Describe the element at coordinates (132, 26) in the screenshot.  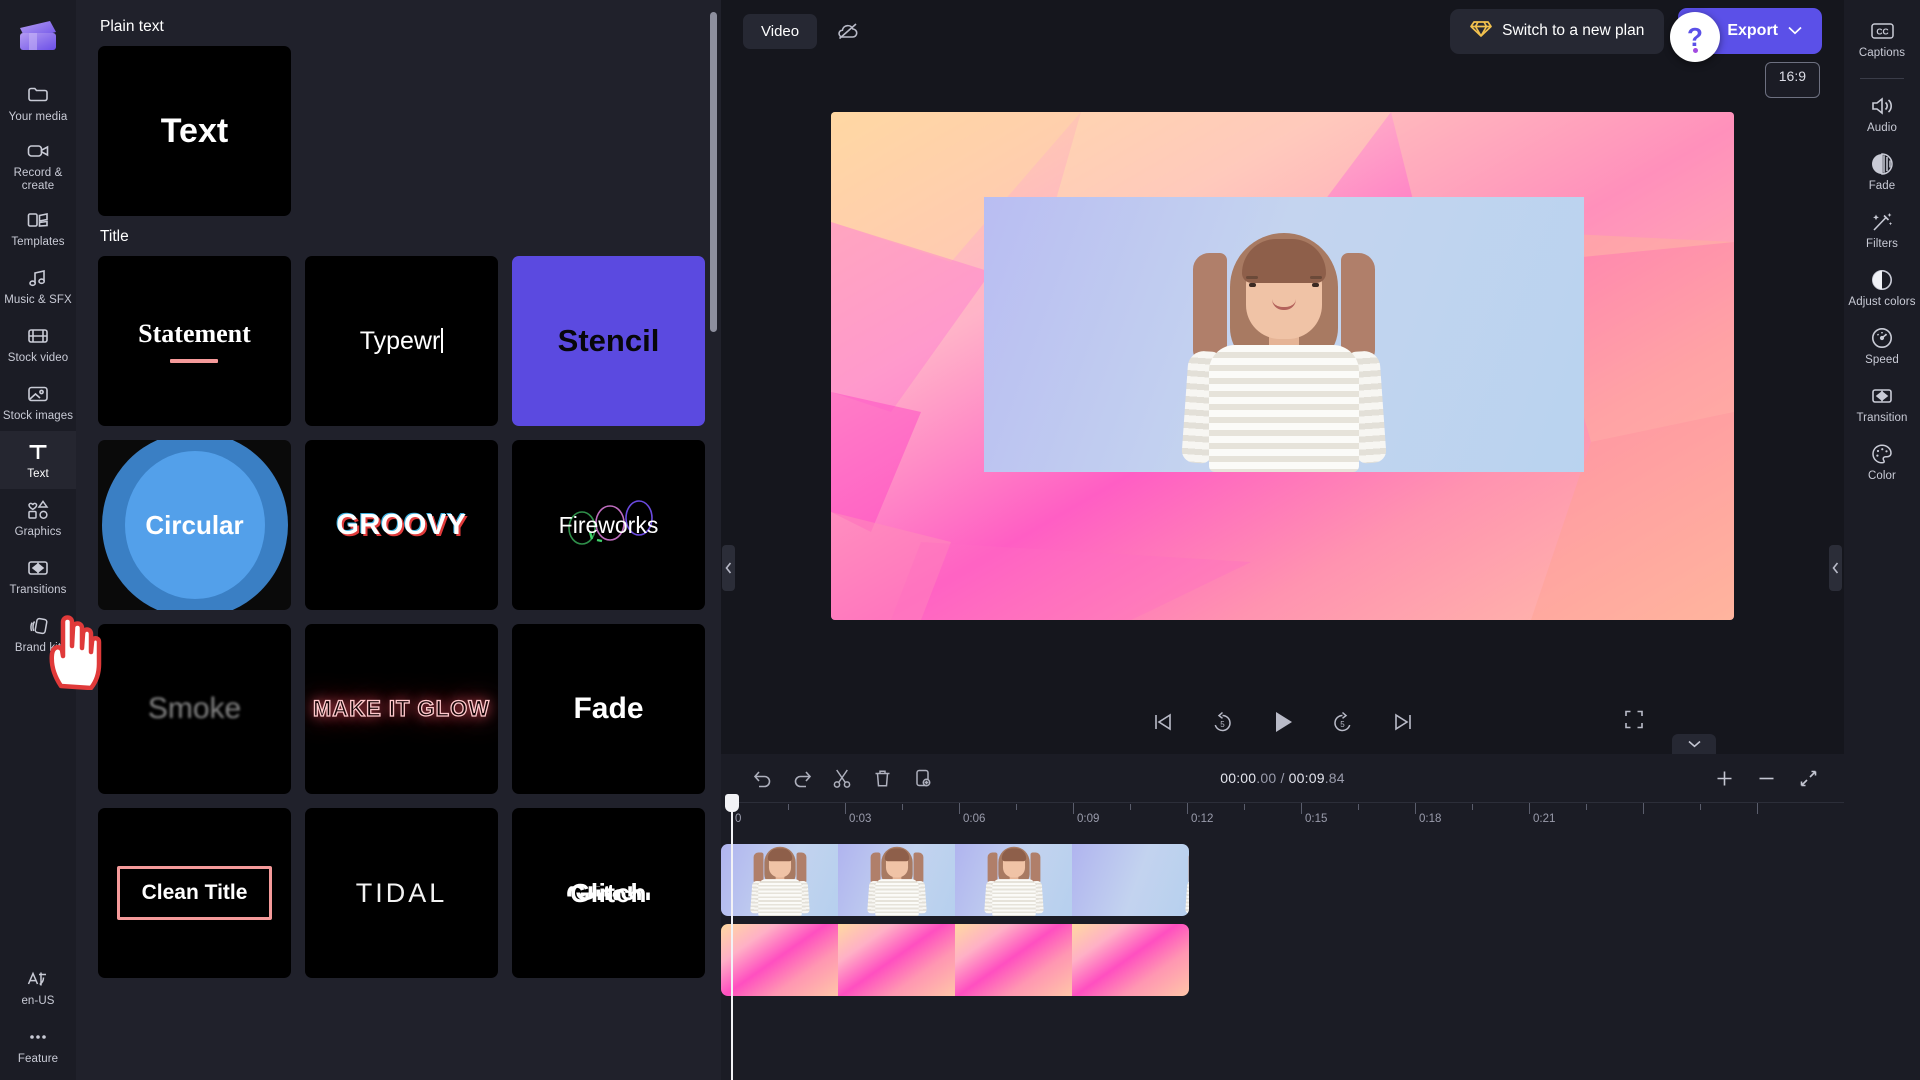
I see `section-heading-plain-text: Plain text` at that location.